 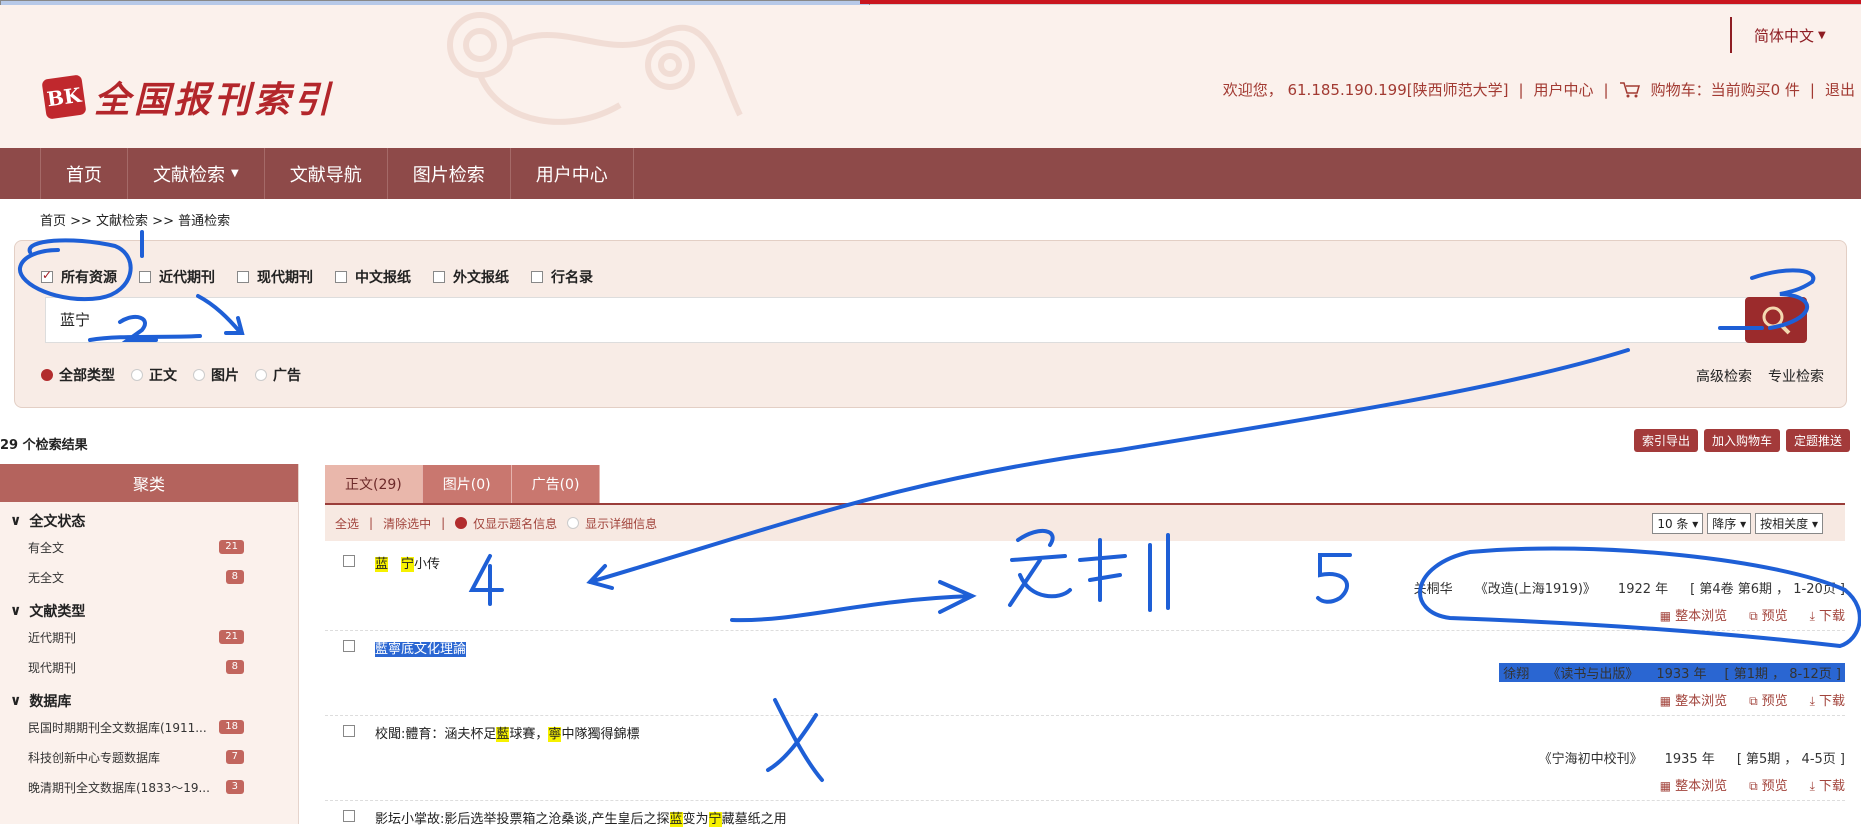 What do you see at coordinates (1630, 90) in the screenshot?
I see `cart-icon` at bounding box center [1630, 90].